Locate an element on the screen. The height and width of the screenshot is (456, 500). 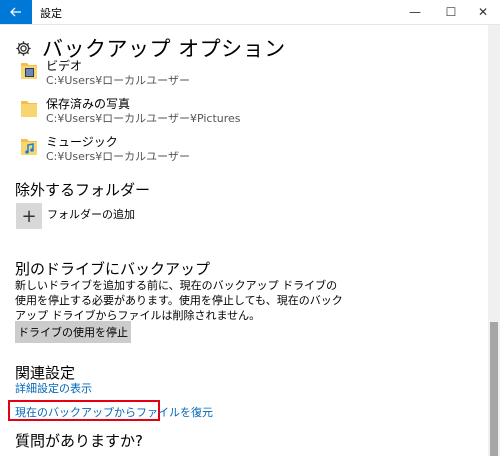
exclude-folders-heading: 除外するフォルダー is located at coordinates (83, 190).